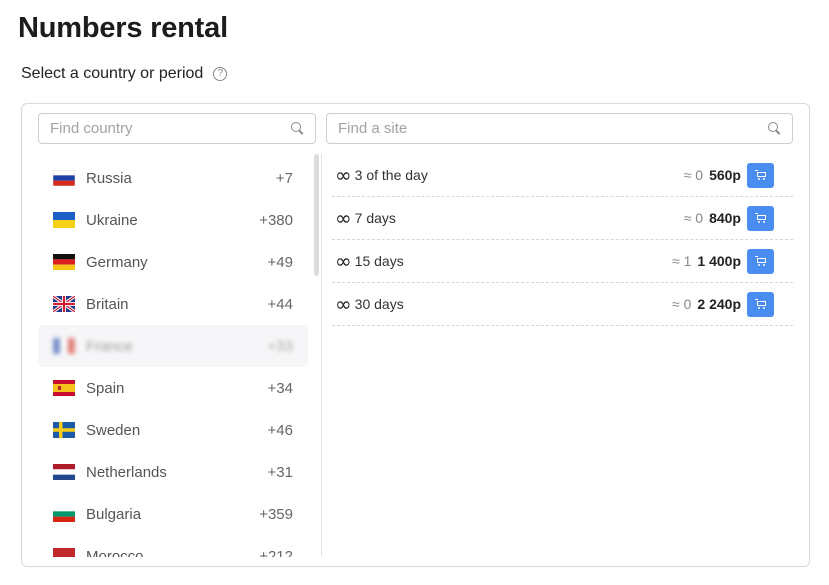  I want to click on site-search, so click(559, 128).